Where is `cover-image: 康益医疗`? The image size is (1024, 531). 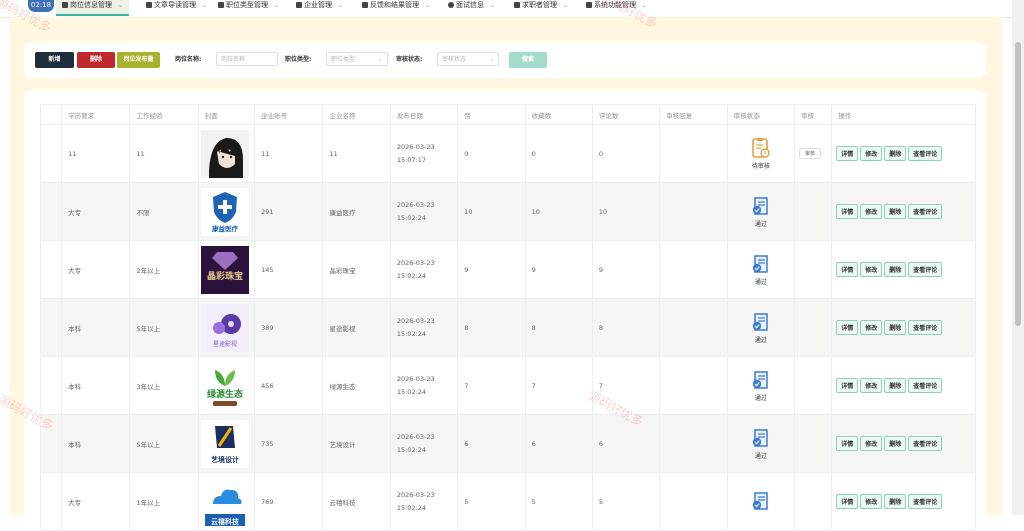
cover-image: 康益医疗 is located at coordinates (224, 211).